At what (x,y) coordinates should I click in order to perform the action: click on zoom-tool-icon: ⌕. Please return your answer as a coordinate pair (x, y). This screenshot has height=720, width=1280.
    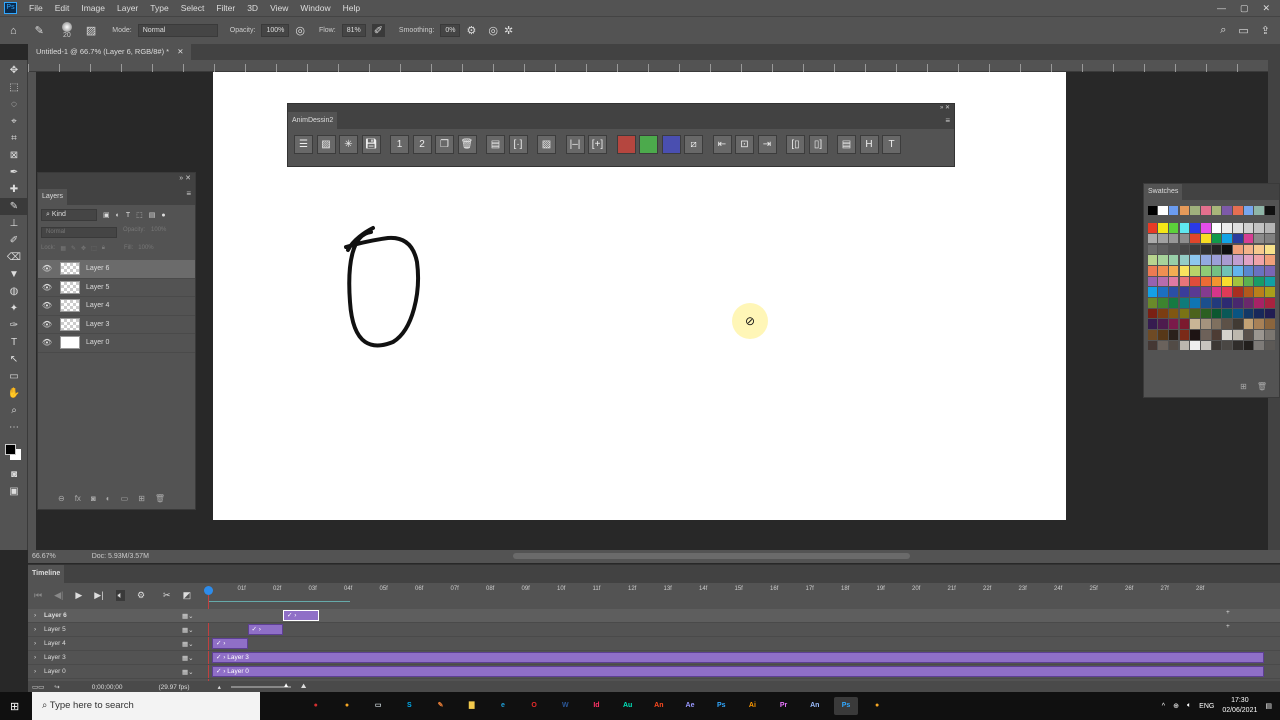
    Looking at the image, I should click on (14, 410).